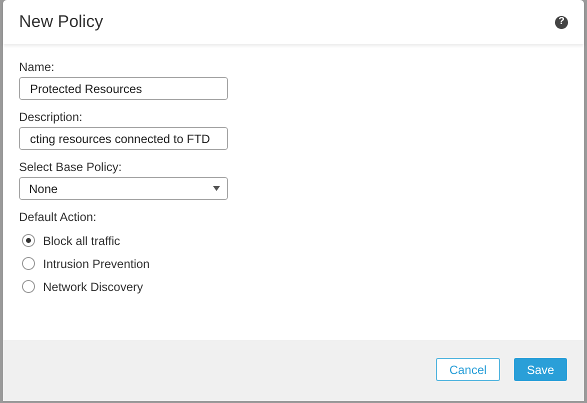  Describe the element at coordinates (96, 264) in the screenshot. I see `radio-label: Intrusion Prevention` at that location.